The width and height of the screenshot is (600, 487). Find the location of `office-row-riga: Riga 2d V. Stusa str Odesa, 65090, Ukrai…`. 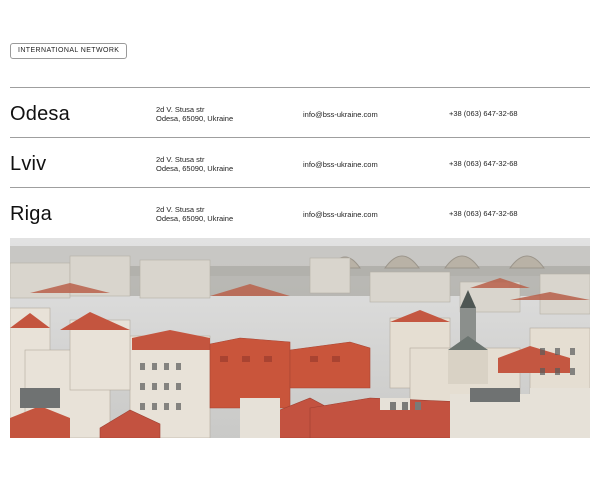

office-row-riga: Riga 2d V. Stusa str Odesa, 65090, Ukrai… is located at coordinates (300, 212).